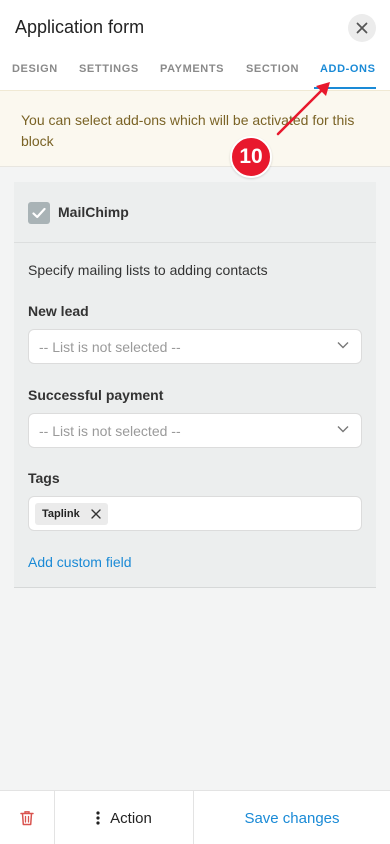  I want to click on successful-payment-label: Successful payment, so click(96, 395).